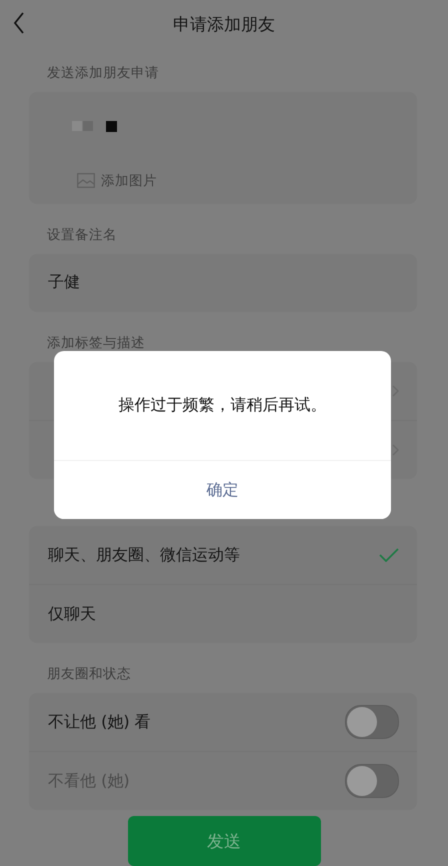 Image resolution: width=448 pixels, height=866 pixels. What do you see at coordinates (224, 841) in the screenshot?
I see `send-button: 发送` at bounding box center [224, 841].